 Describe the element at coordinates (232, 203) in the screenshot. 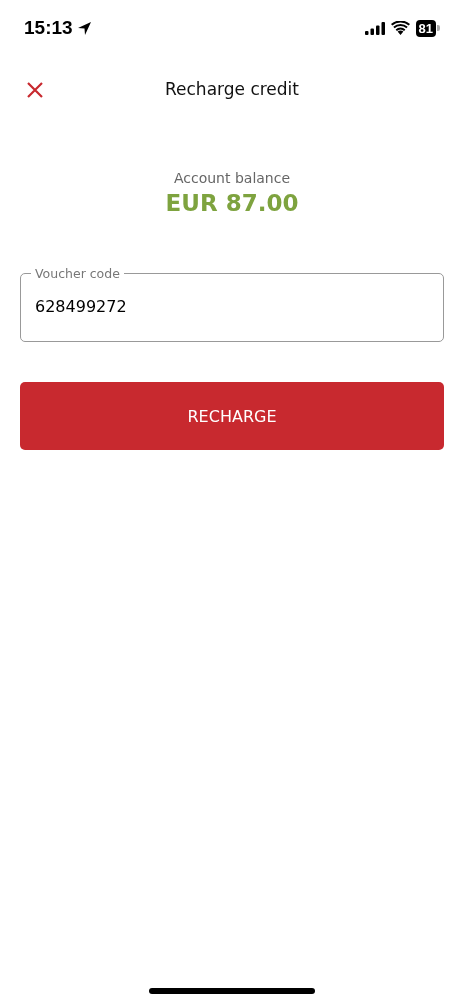

I see `balance-amount: EUR 87.00` at that location.